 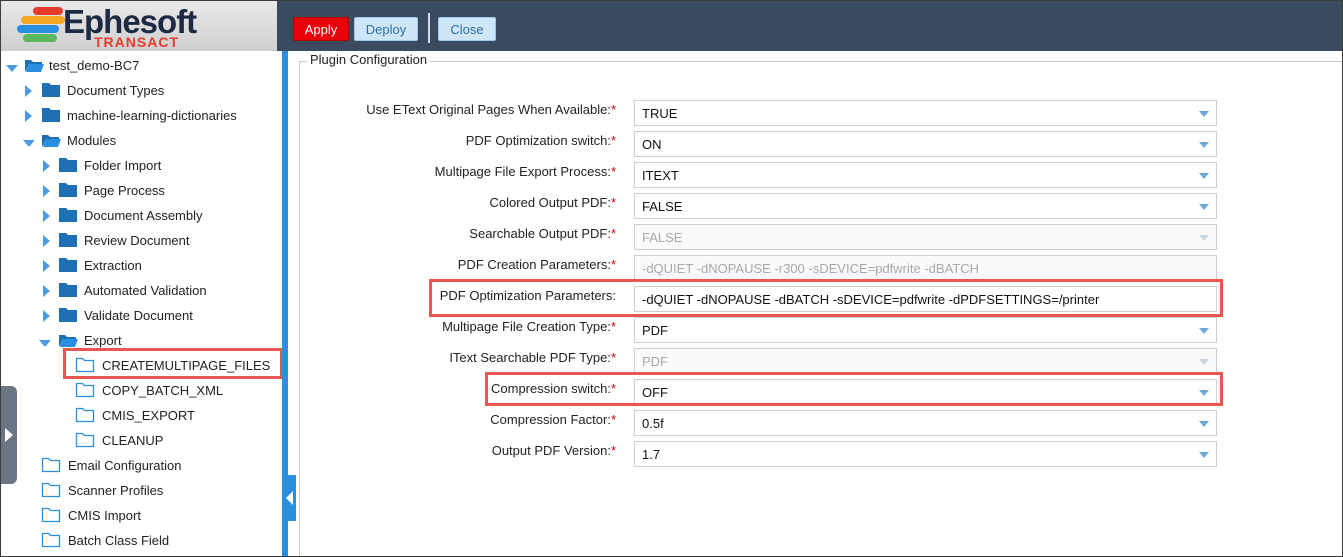 What do you see at coordinates (133, 440) in the screenshot?
I see `tree-node-label: CLEANUP` at bounding box center [133, 440].